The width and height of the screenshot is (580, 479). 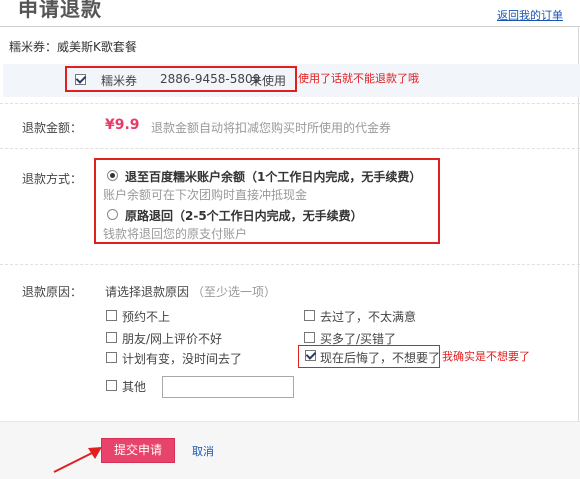 I want to click on reason-text: 预约不上, so click(x=146, y=317).